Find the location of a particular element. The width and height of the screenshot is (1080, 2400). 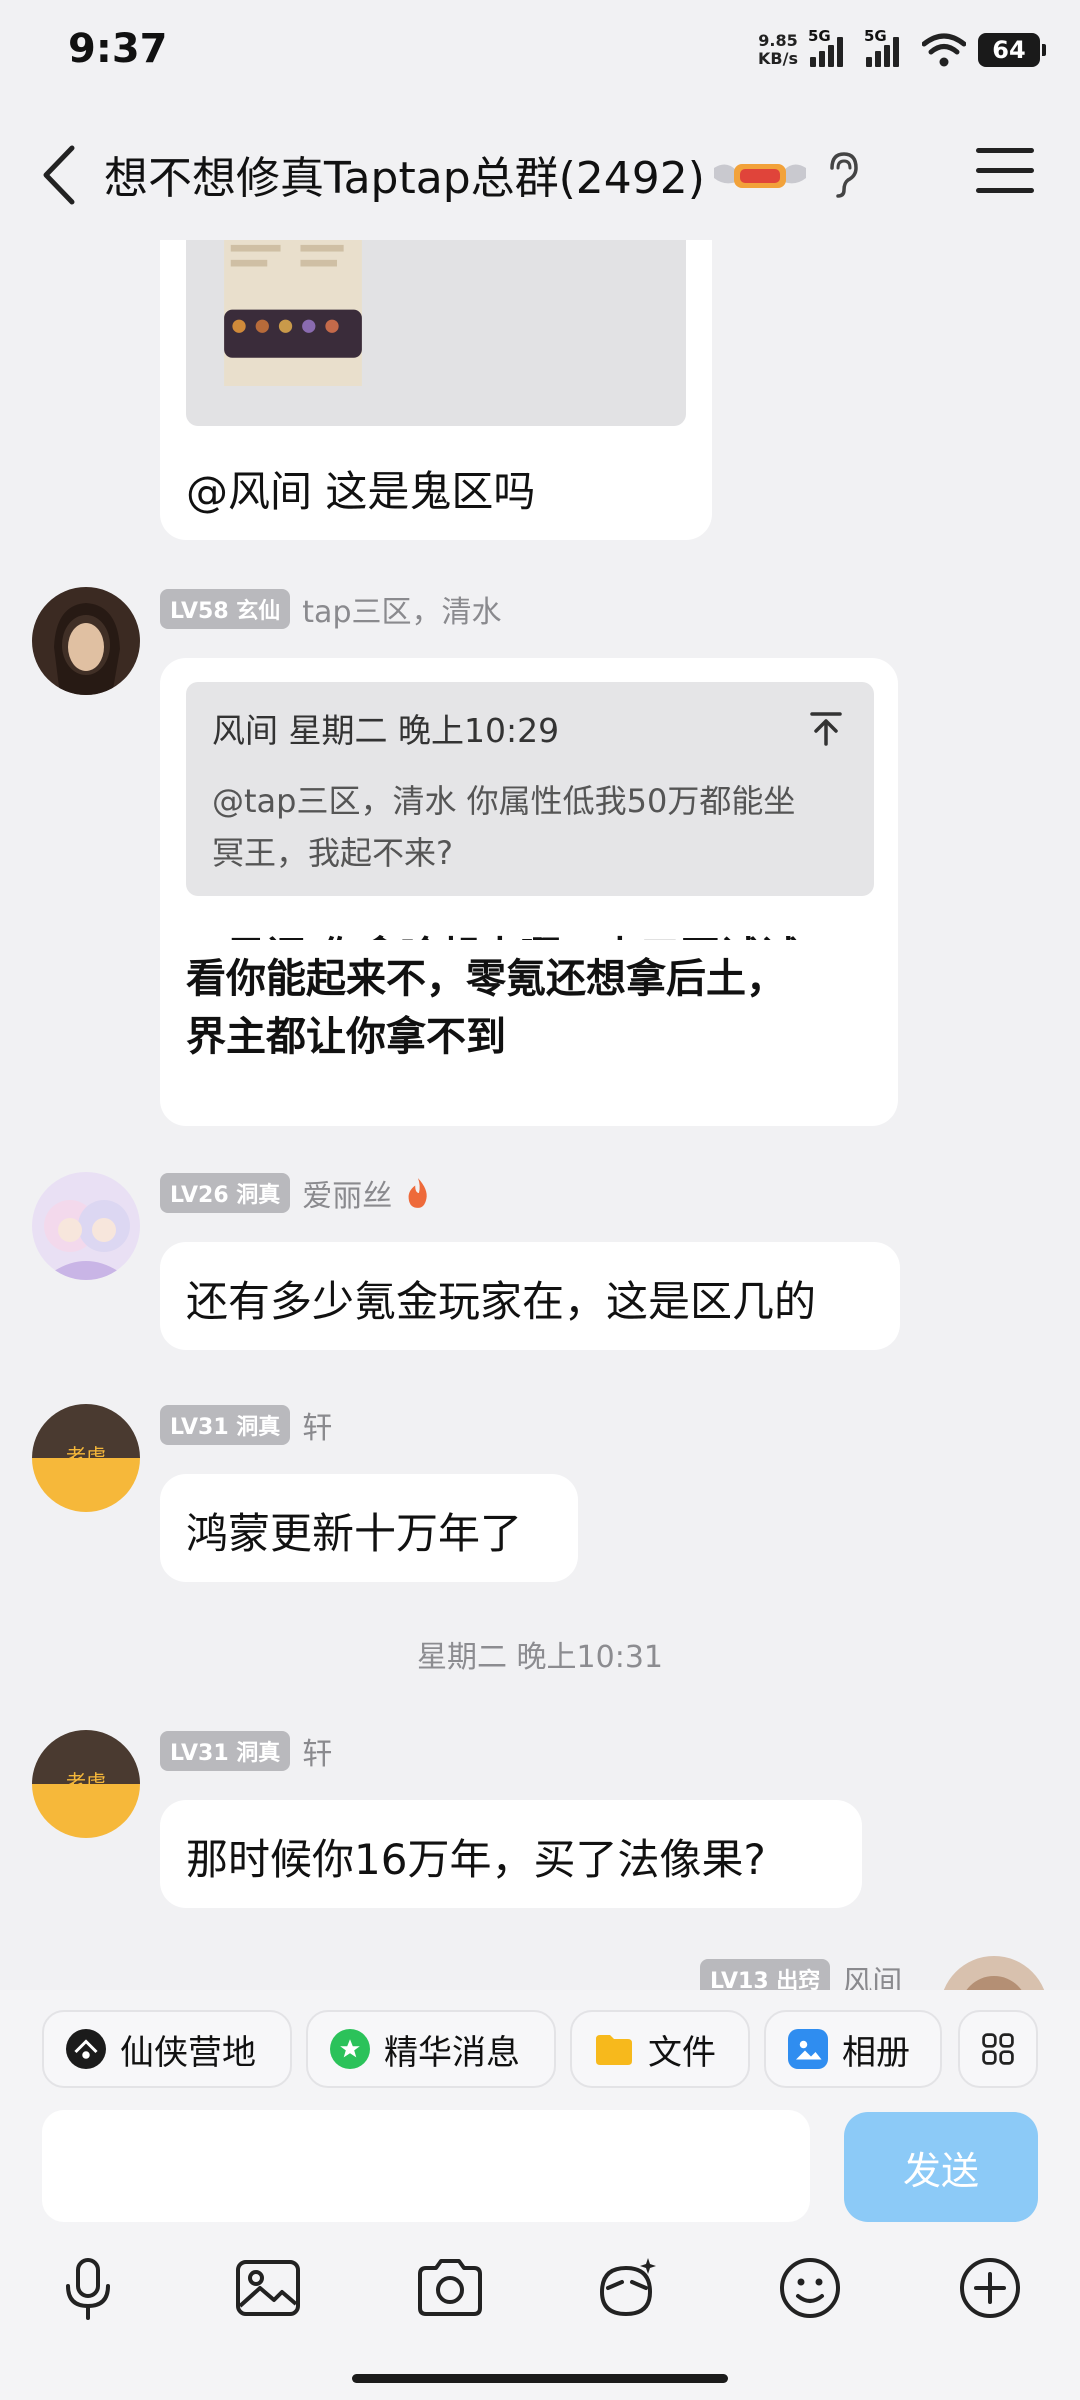

chat-header: 想不想修真Taptap总群(2492) is located at coordinates (540, 175).